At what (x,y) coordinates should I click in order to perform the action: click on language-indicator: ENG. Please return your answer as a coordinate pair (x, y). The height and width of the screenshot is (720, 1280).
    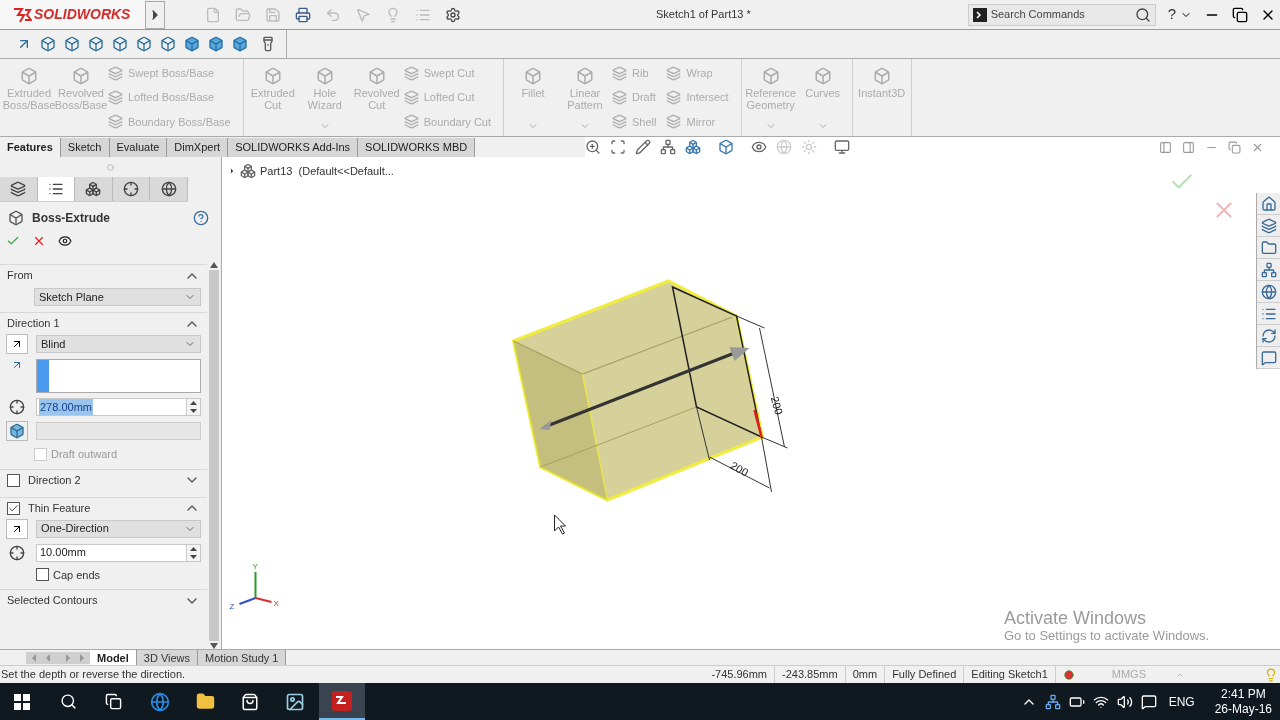
    Looking at the image, I should click on (1181, 701).